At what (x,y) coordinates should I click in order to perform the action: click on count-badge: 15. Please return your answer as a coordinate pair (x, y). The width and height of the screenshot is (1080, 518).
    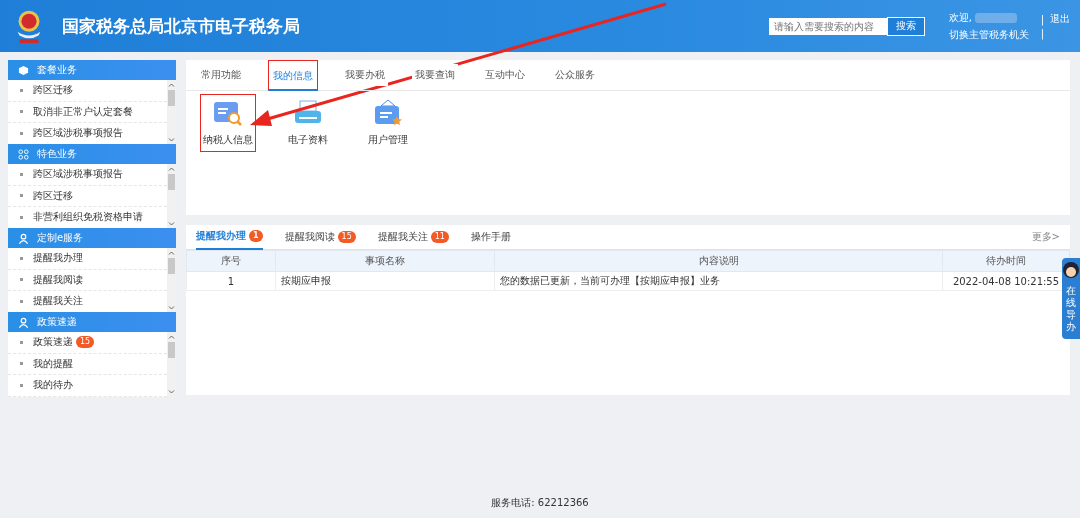
    Looking at the image, I should click on (85, 342).